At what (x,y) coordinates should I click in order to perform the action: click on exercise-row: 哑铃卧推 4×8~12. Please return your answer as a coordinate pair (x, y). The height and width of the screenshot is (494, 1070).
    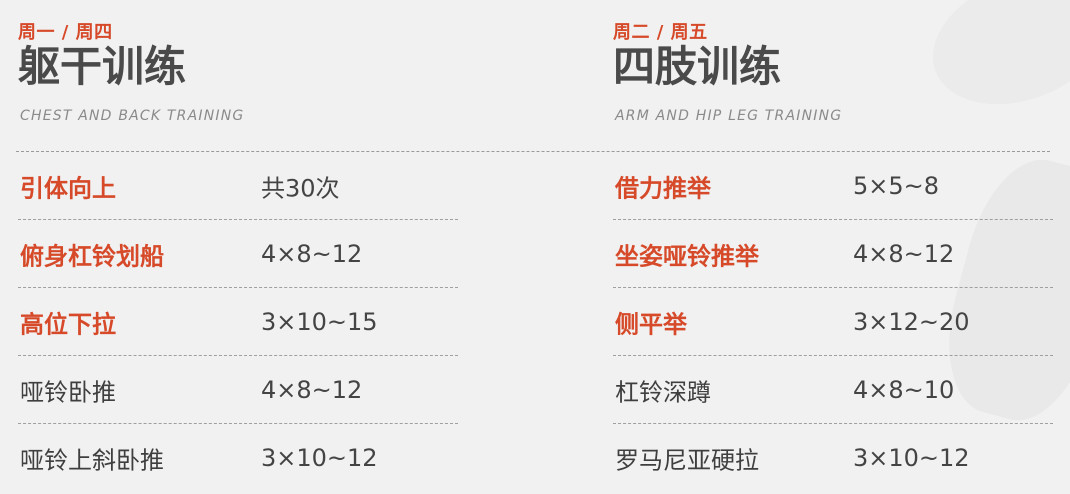
    Looking at the image, I should click on (238, 390).